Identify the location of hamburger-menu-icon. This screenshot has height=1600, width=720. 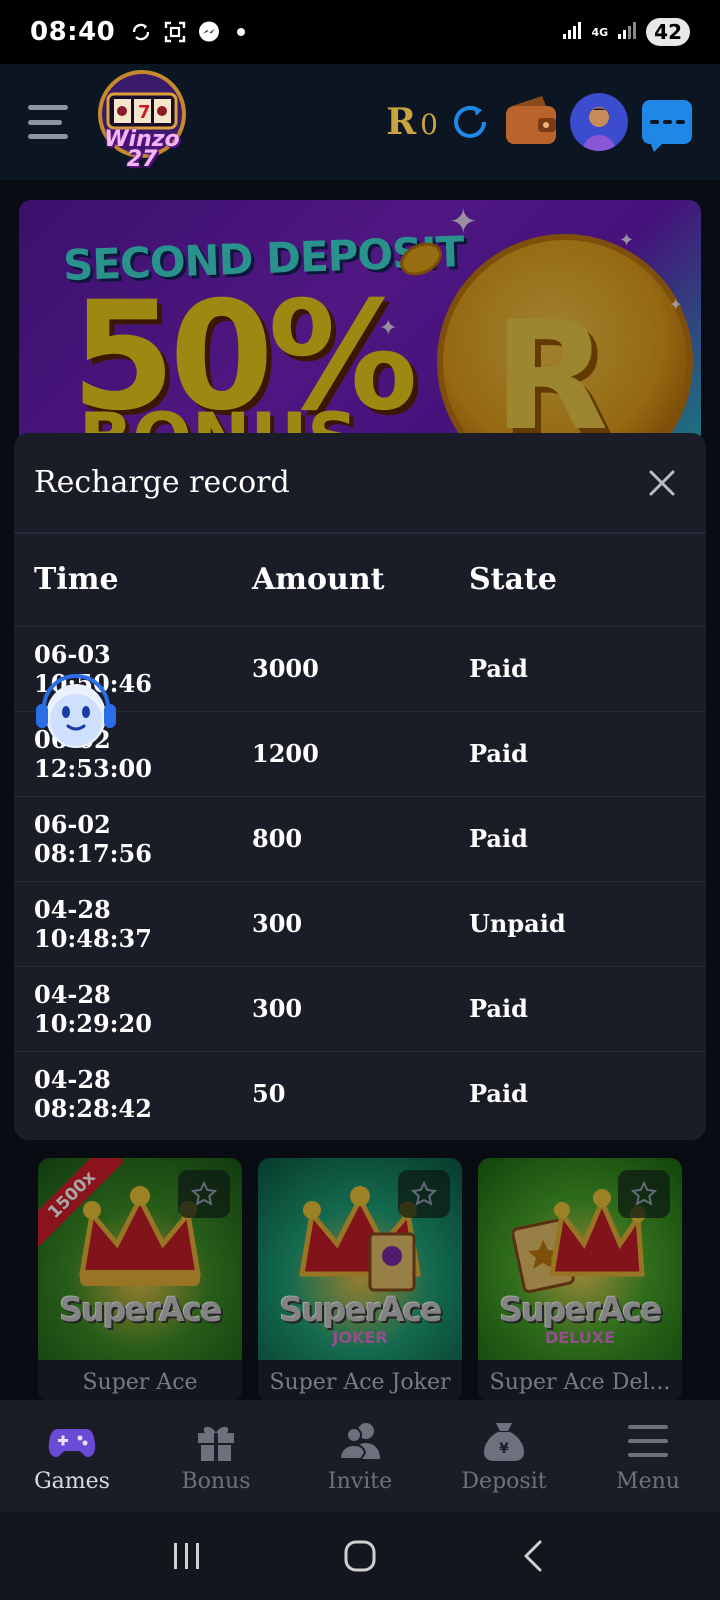
(48, 122).